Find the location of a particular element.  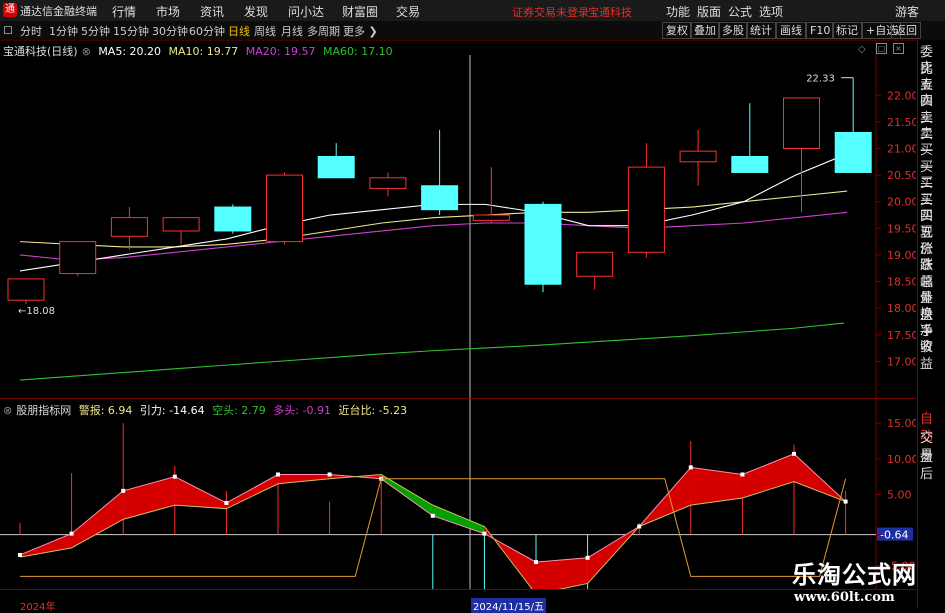

diamond-icon: ◇ is located at coordinates (862, 49).